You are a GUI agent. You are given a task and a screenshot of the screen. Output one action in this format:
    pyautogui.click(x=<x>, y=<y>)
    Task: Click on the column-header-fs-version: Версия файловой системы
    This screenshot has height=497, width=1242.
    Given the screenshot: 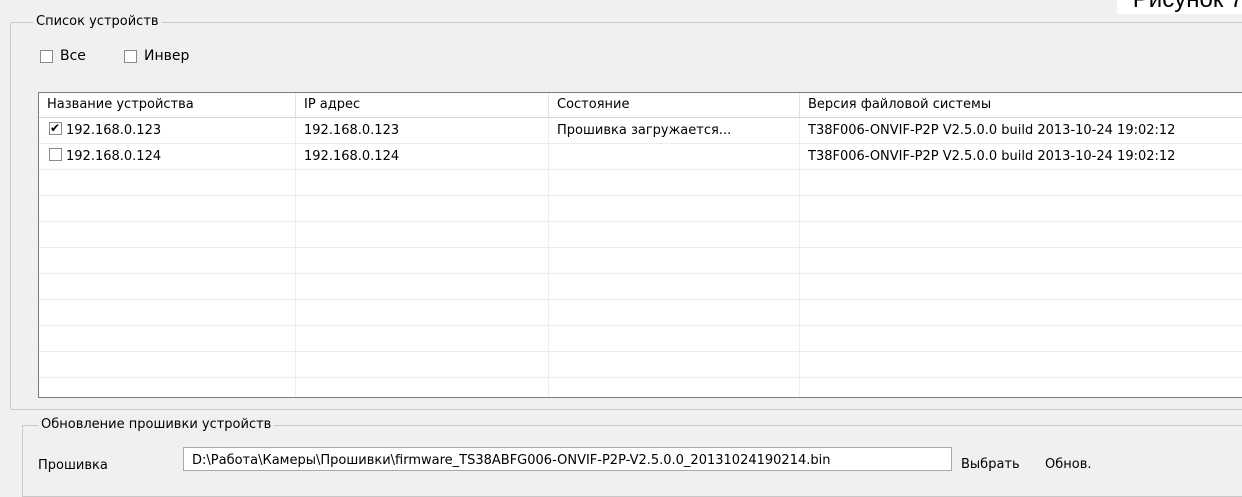 What is the action you would take?
    pyautogui.click(x=1021, y=105)
    